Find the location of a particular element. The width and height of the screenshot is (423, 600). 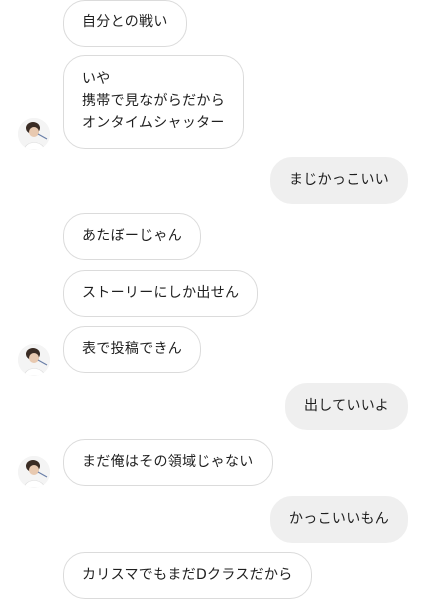

message-bubble-received: まだ俺はその領域じゃない is located at coordinates (168, 462).